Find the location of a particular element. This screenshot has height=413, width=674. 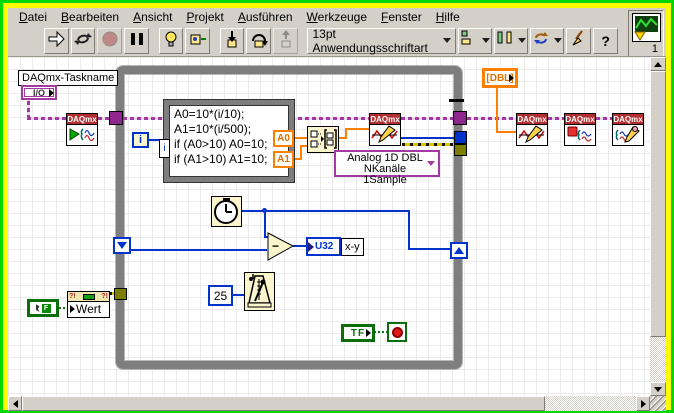

menu-bearbeiten: Bearbeiten is located at coordinates (90, 17).